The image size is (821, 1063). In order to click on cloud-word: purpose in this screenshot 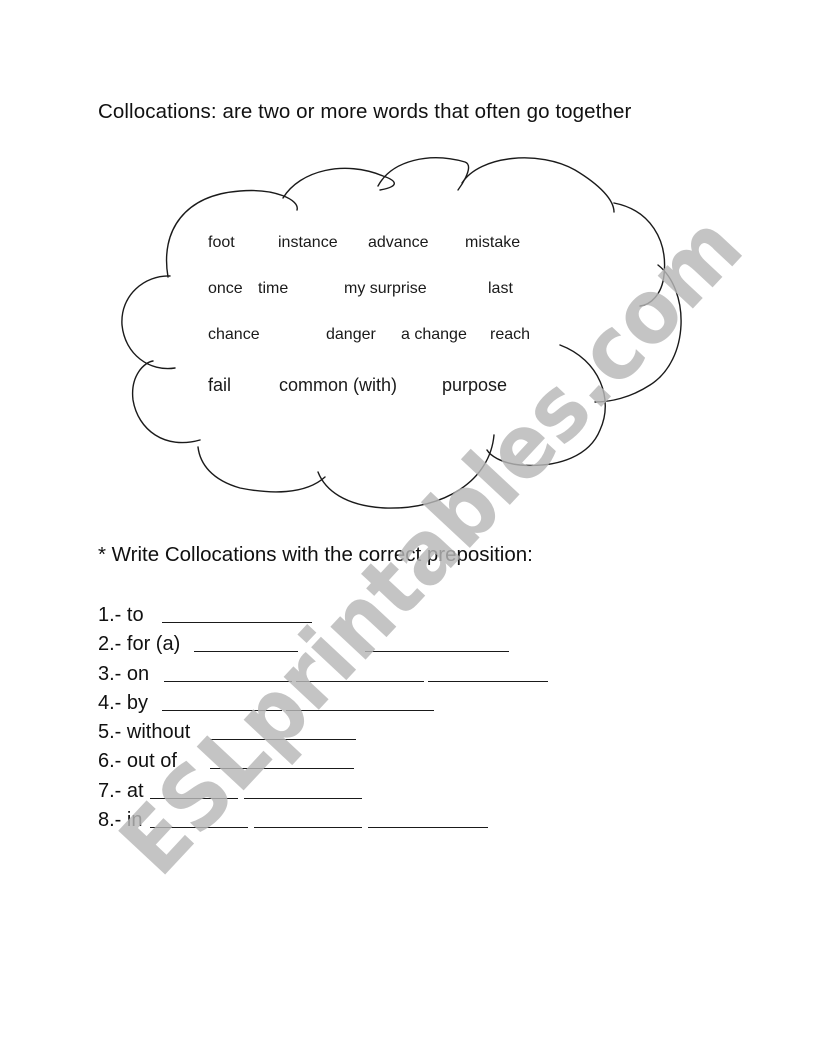, I will do `click(475, 385)`.